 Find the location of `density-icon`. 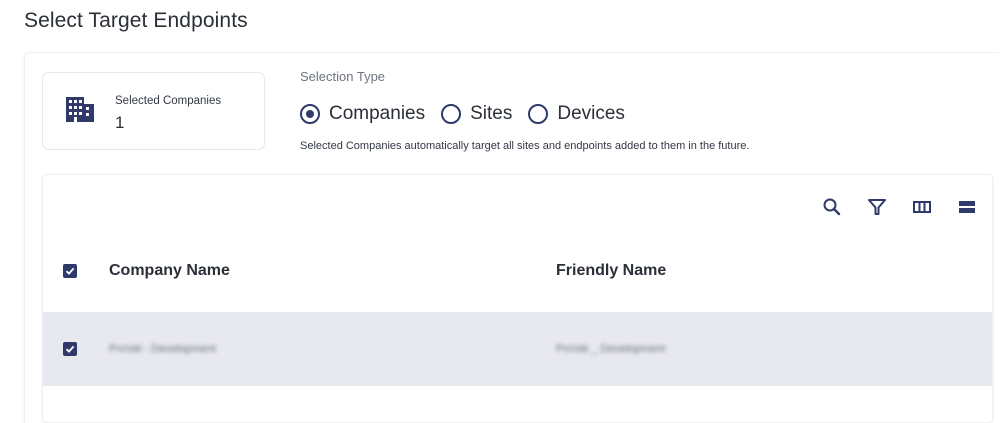

density-icon is located at coordinates (967, 207).